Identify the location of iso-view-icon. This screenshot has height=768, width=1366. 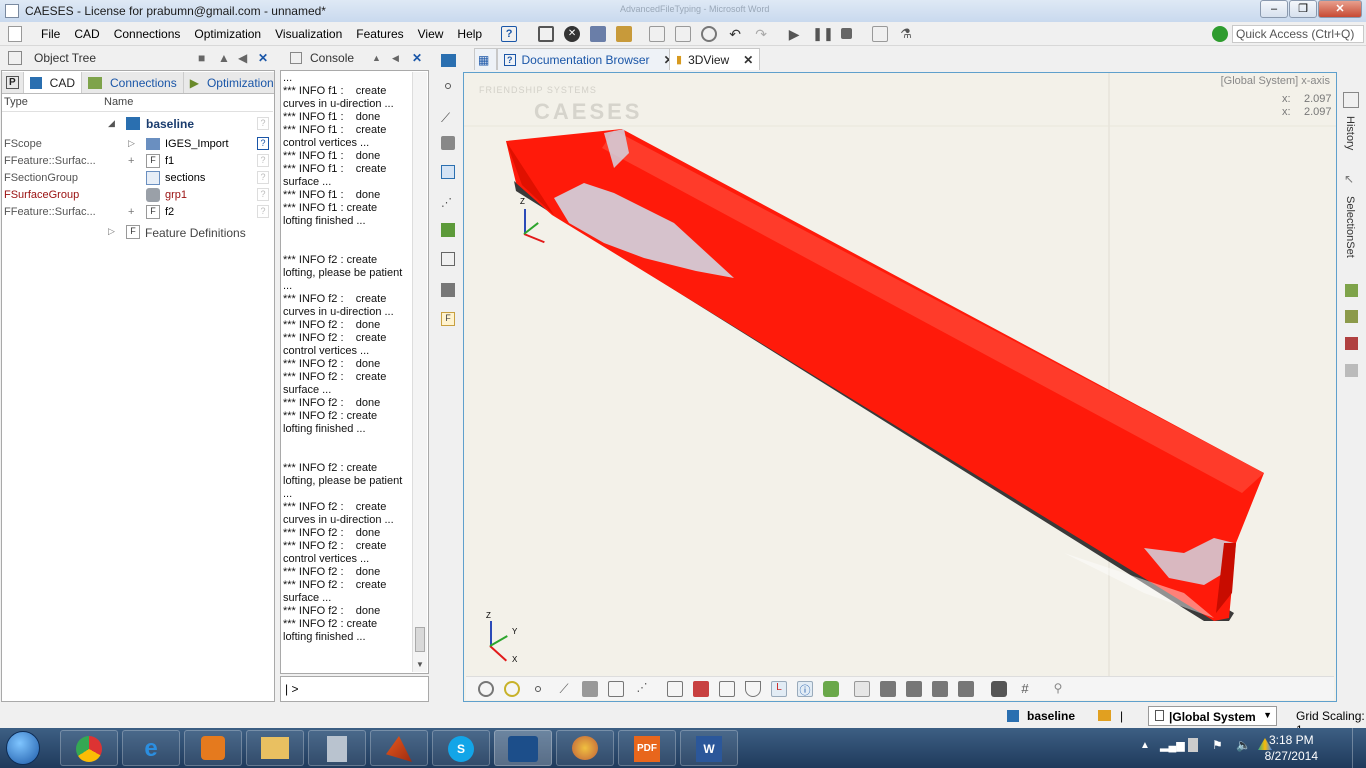
(862, 688).